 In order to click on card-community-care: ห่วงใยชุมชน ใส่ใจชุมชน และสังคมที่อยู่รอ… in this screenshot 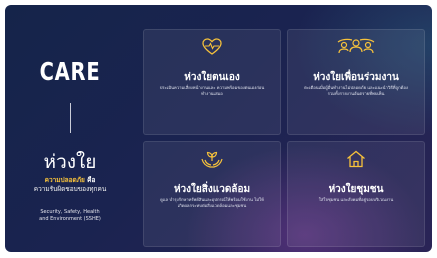, I will do `click(356, 194)`.